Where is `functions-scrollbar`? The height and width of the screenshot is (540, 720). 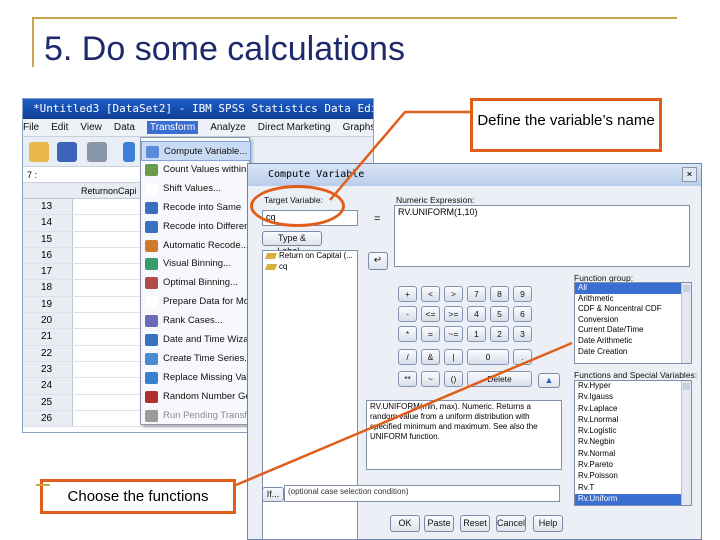
functions-scrollbar is located at coordinates (686, 443).